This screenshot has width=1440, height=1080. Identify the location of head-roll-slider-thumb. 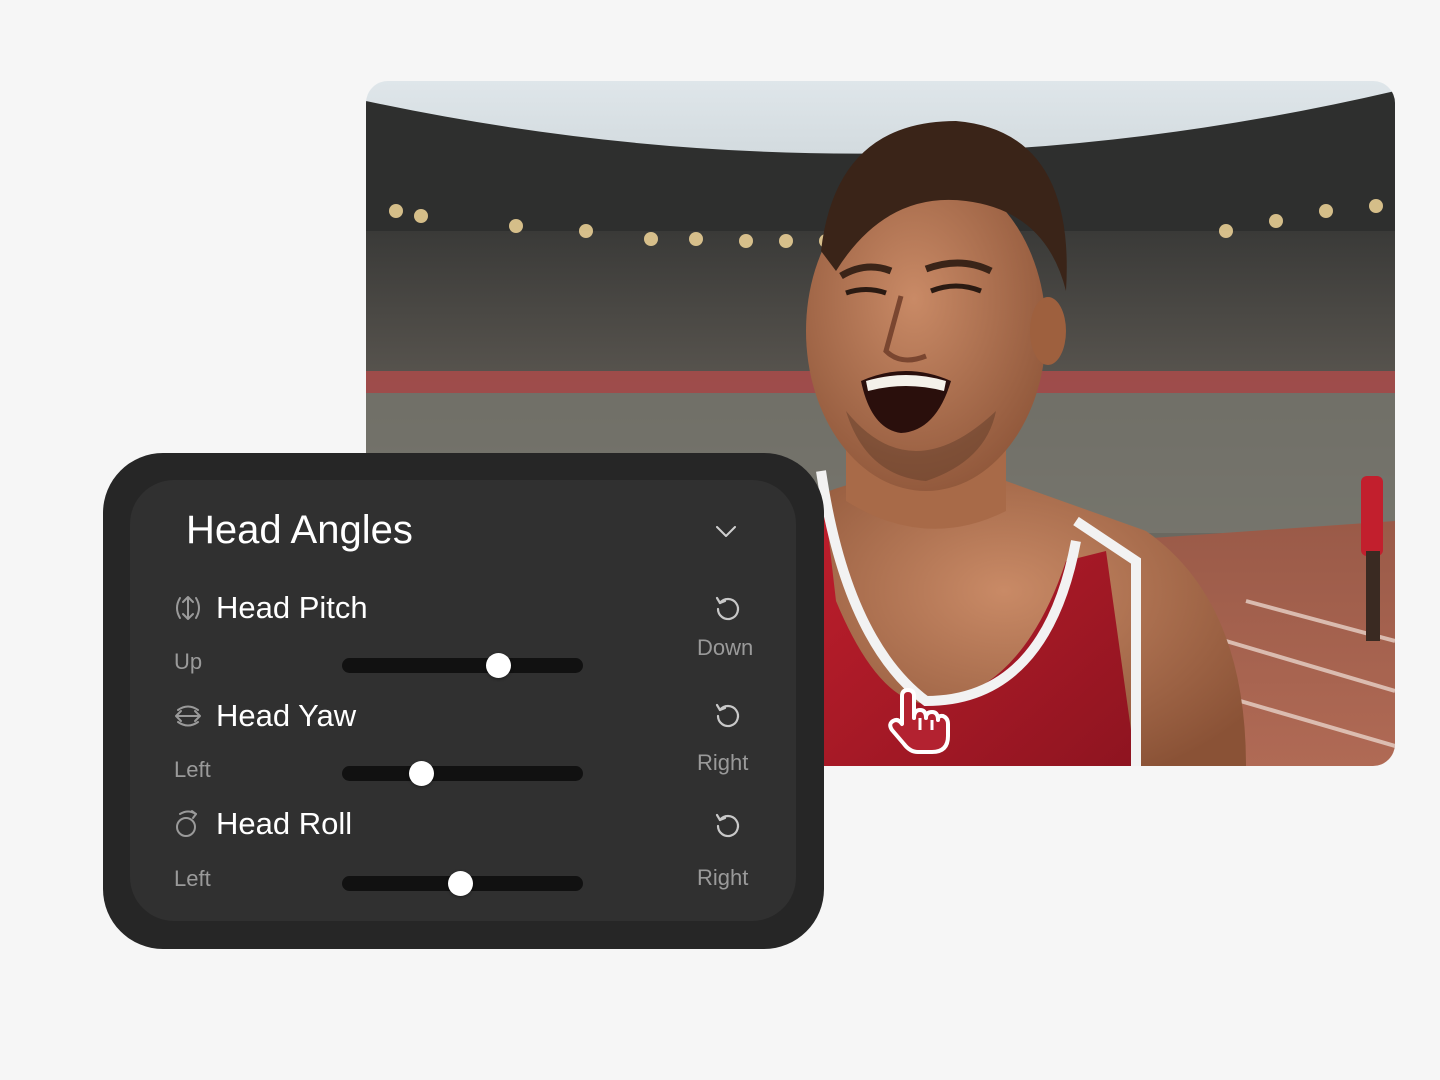
(460, 883).